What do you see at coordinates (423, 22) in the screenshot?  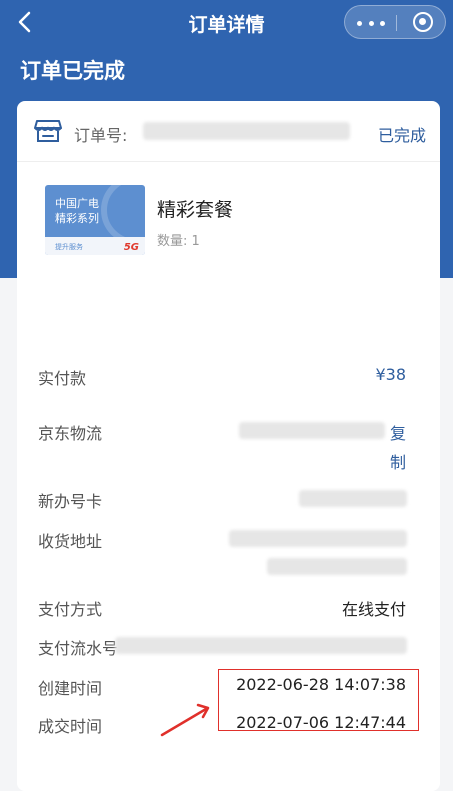 I see `close-target-icon` at bounding box center [423, 22].